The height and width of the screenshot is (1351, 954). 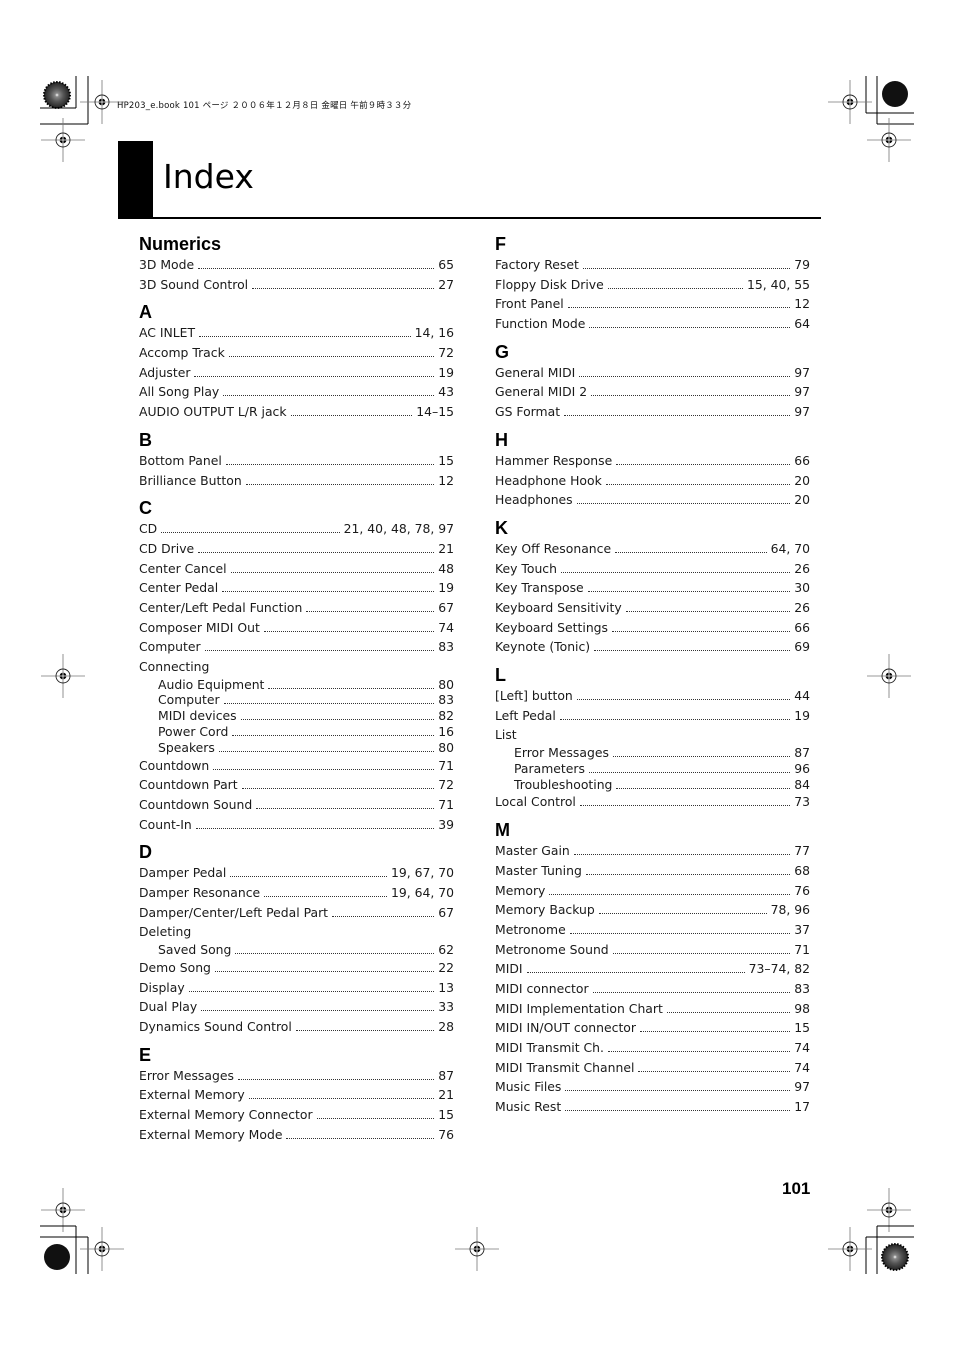 I want to click on index-entry: Connecting, so click(x=296, y=667).